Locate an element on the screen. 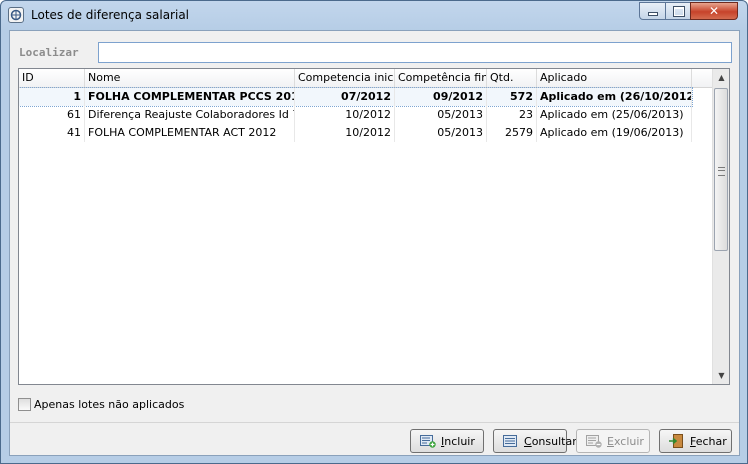  cell-qtd: 572 is located at coordinates (512, 97).